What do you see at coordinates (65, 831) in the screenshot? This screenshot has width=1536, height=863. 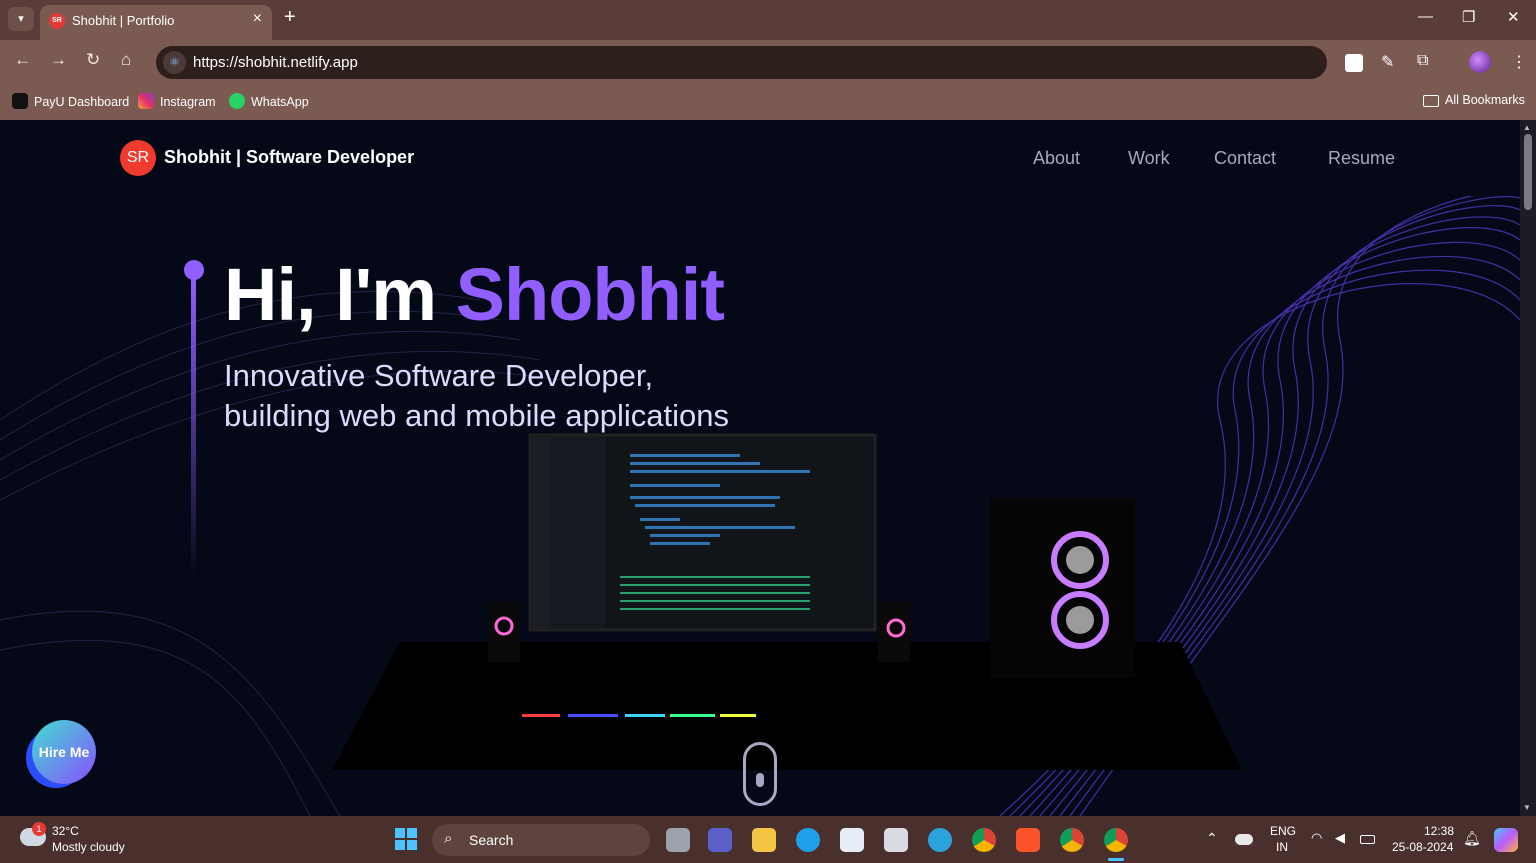 I see `temperature: 32°C` at bounding box center [65, 831].